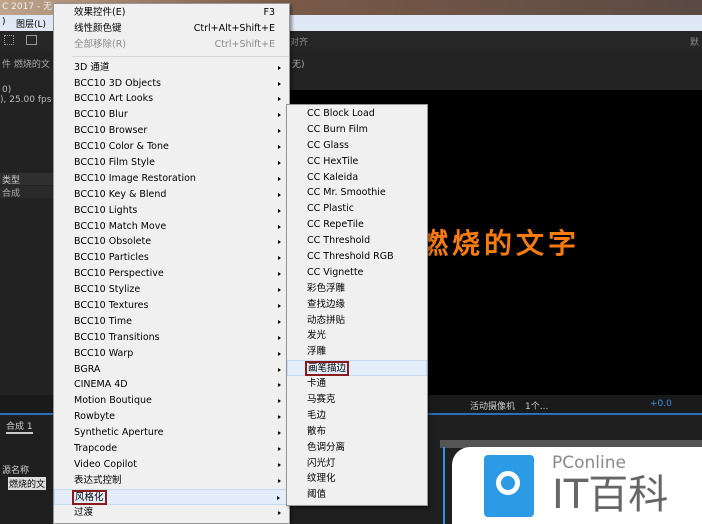 Image resolution: width=702 pixels, height=524 pixels. What do you see at coordinates (26, 65) in the screenshot?
I see `effects-panel-label: 件 燃烧的文` at bounding box center [26, 65].